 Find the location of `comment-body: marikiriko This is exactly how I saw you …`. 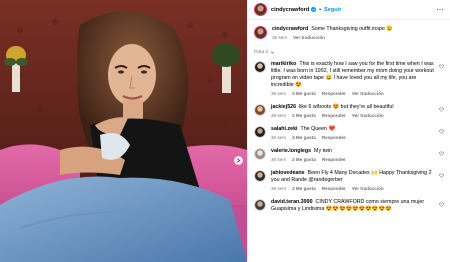

comment-body: marikiriko This is exactly how I saw you … is located at coordinates (357, 78).